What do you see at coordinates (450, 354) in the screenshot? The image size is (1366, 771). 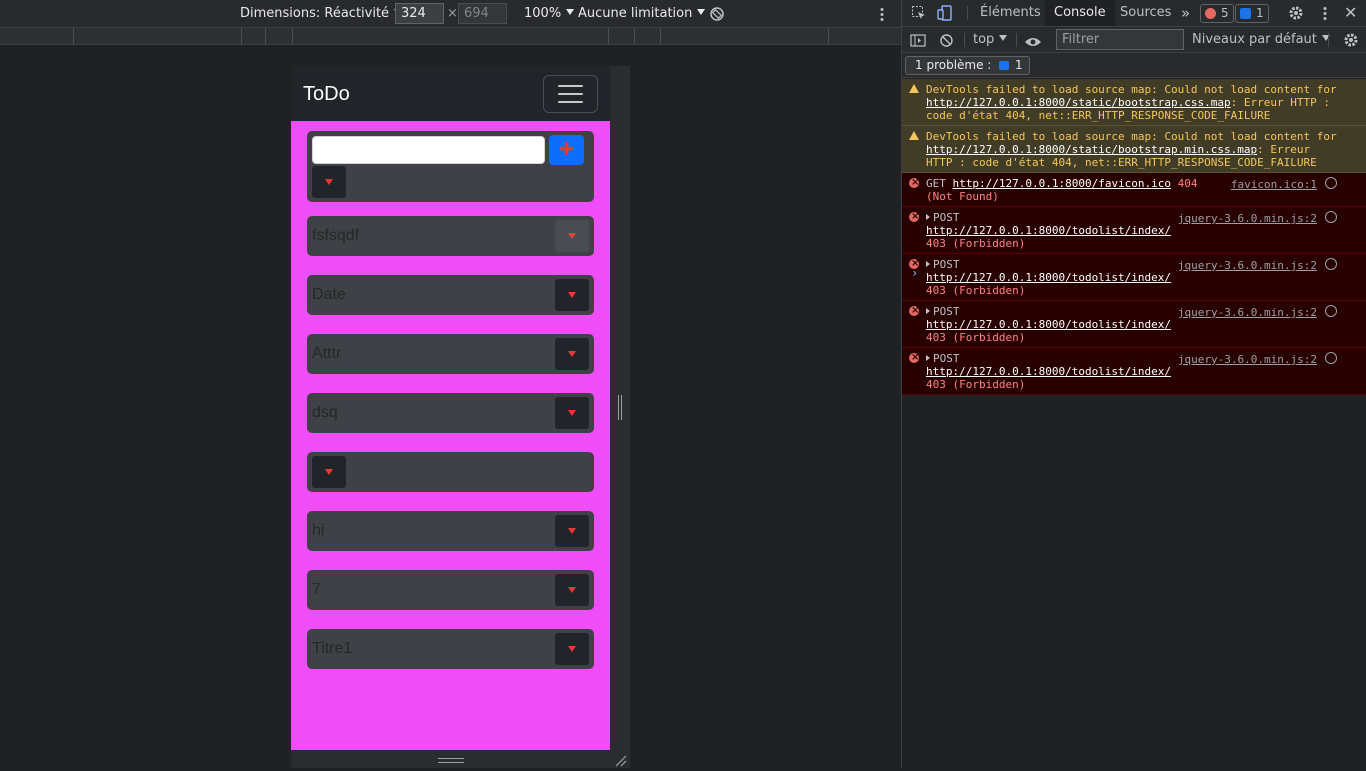 I see `todo-item: Atttr` at bounding box center [450, 354].